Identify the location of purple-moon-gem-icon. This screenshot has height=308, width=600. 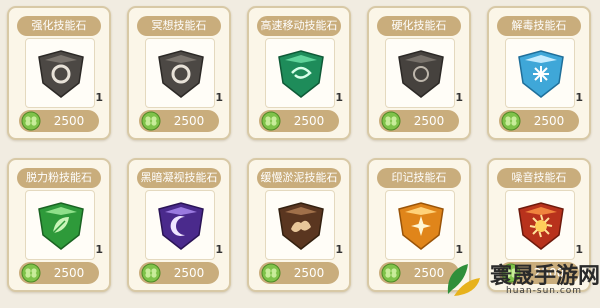
(181, 226).